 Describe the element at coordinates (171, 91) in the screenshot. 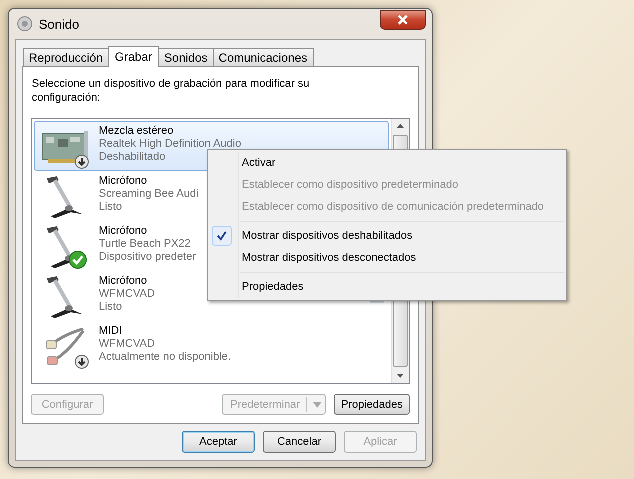

I see `instruction-text: Seleccione un dispositivo de grabación para modificar su configuración:` at that location.